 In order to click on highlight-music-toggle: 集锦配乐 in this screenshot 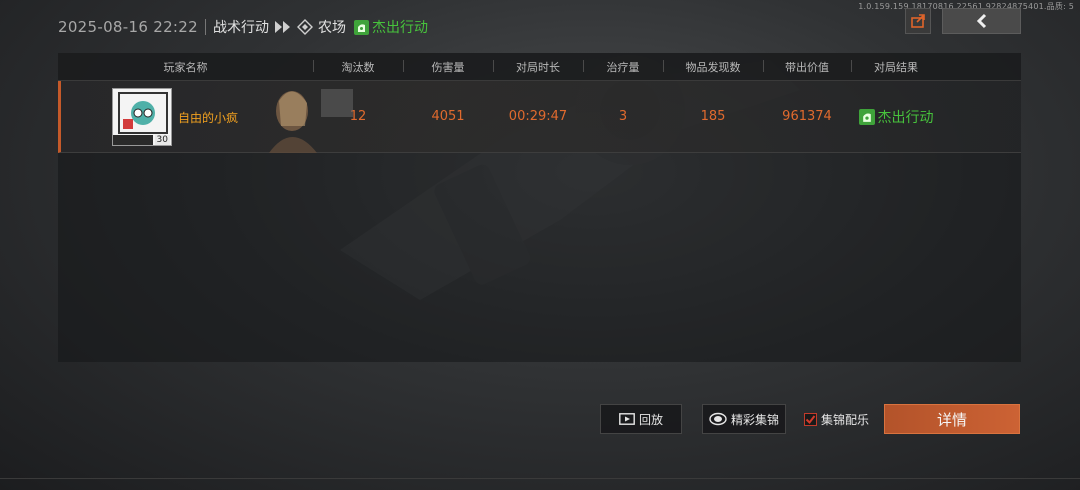, I will do `click(836, 419)`.